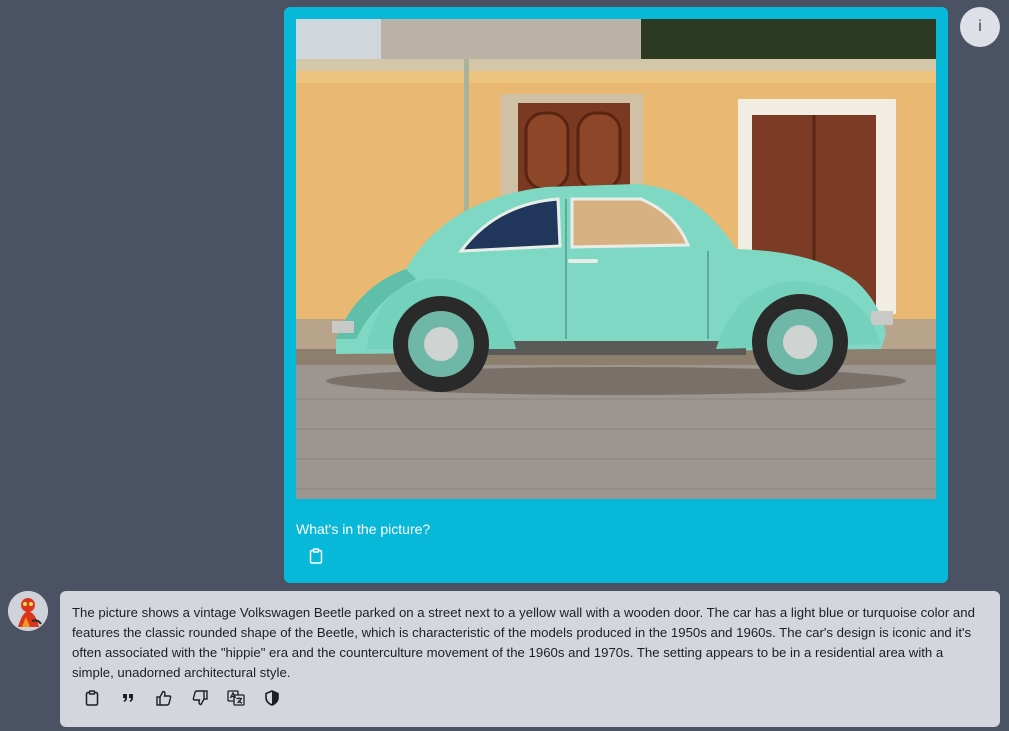 This screenshot has height=731, width=1009. Describe the element at coordinates (28, 611) in the screenshot. I see `assistant-avatar` at that location.